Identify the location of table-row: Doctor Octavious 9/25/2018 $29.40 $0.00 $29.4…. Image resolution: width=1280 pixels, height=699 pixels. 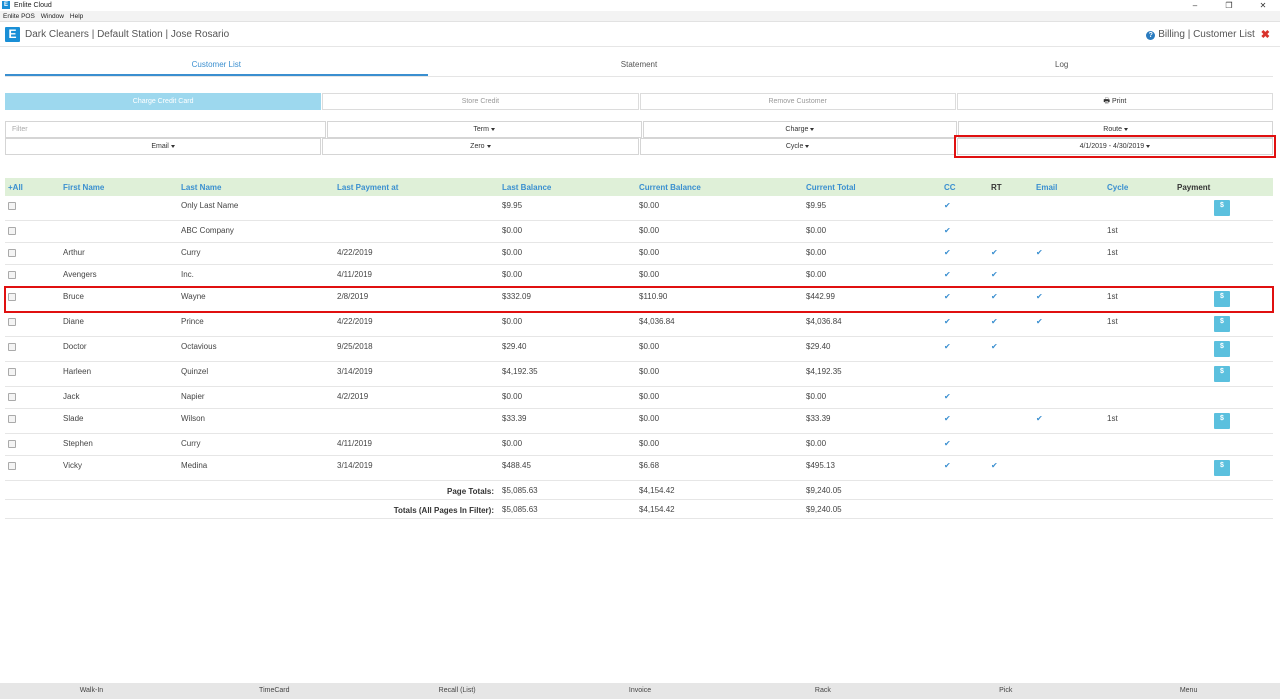
(639, 349).